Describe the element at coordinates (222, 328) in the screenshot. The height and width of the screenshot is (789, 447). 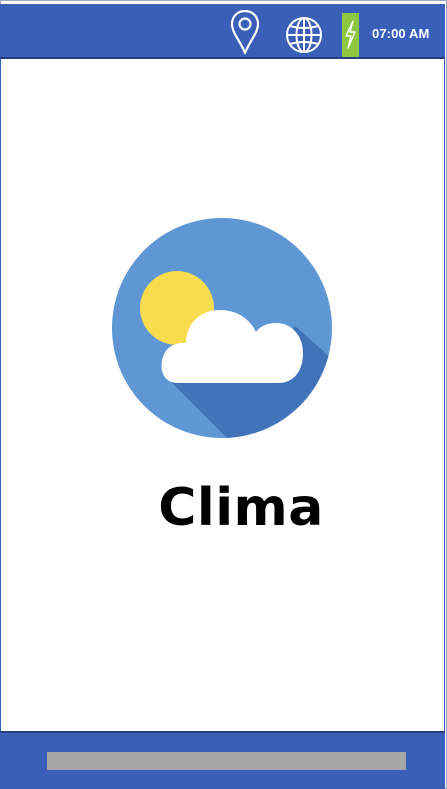
I see `weather-sun-cloud-icon` at that location.